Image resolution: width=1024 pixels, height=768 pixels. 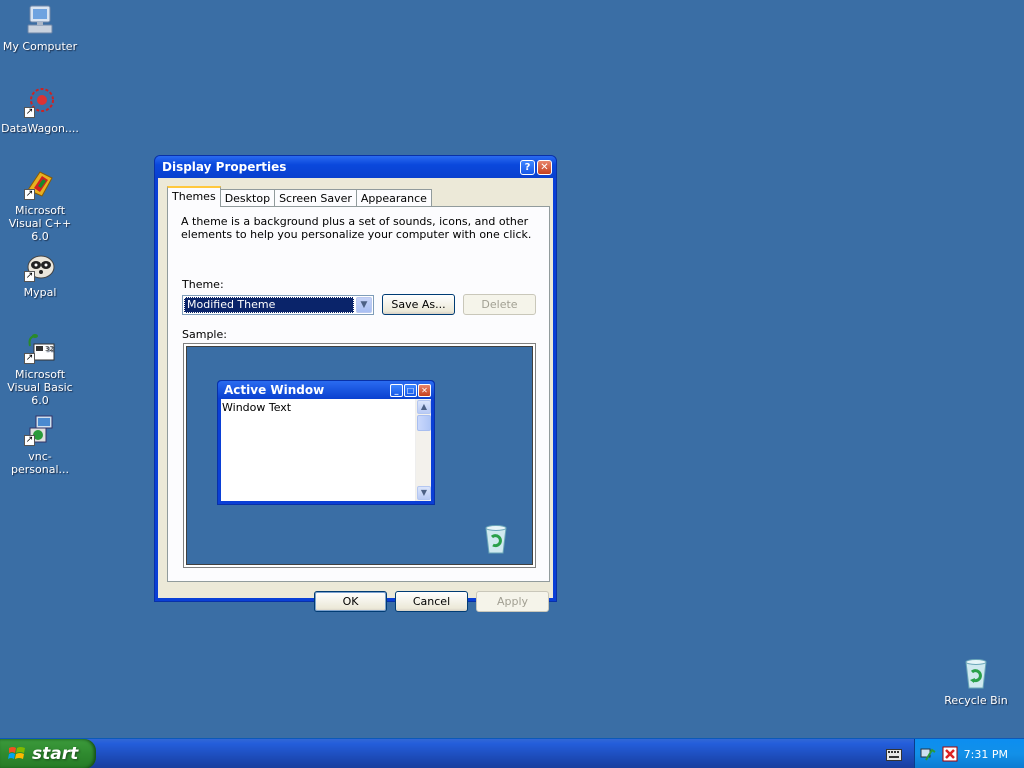 I want to click on tab-themes: Themes, so click(x=194, y=196).